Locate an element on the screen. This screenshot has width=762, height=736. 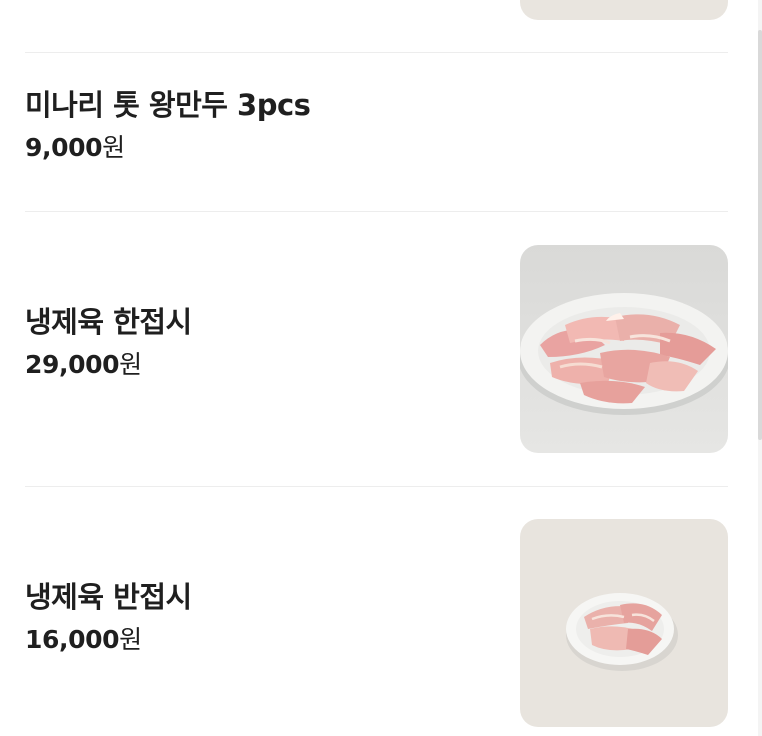
price-value: 29,000 is located at coordinates (72, 364).